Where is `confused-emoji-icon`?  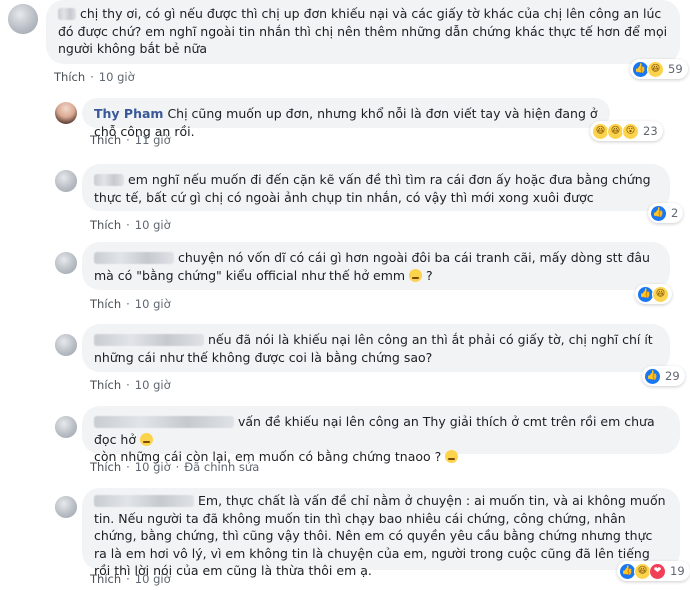 confused-emoji-icon is located at coordinates (416, 275).